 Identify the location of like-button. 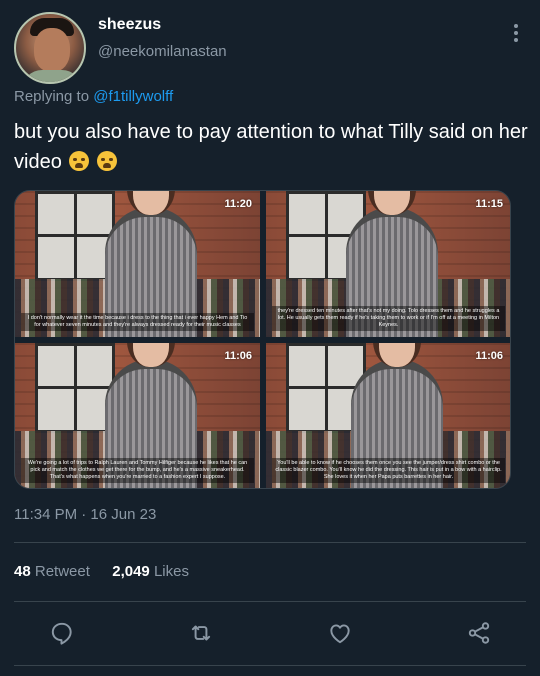
(340, 633).